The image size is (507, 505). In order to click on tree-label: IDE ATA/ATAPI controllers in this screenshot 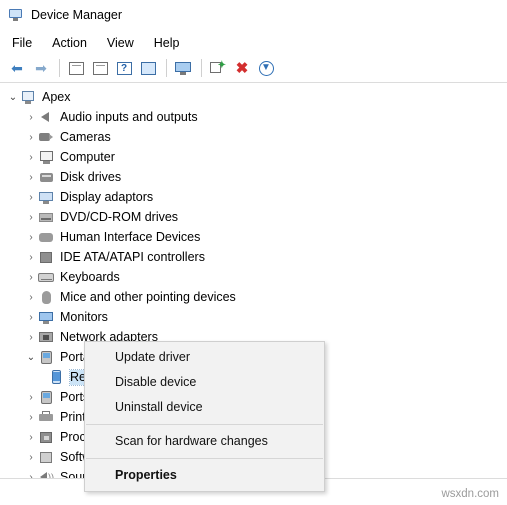, I will do `click(132, 256)`.